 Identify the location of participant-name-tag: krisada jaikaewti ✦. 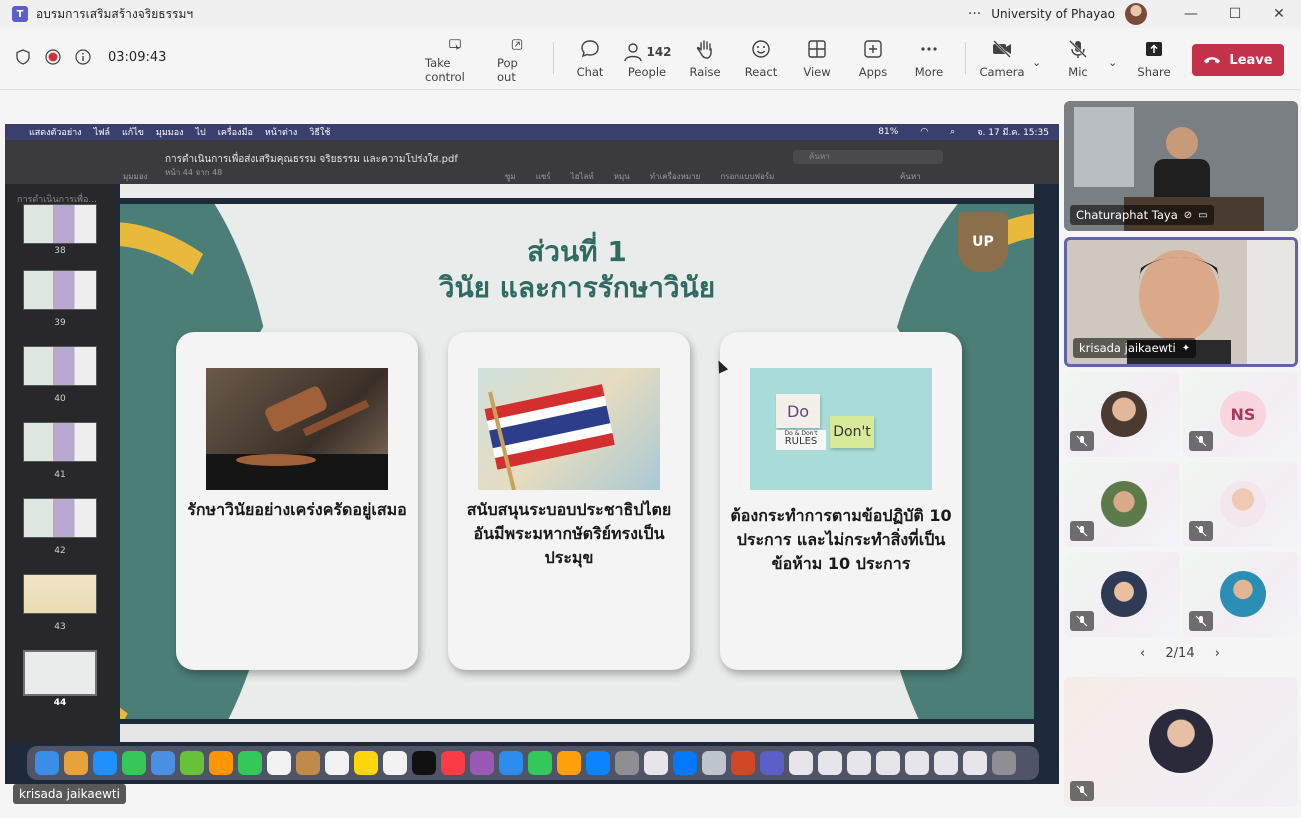
(1135, 348).